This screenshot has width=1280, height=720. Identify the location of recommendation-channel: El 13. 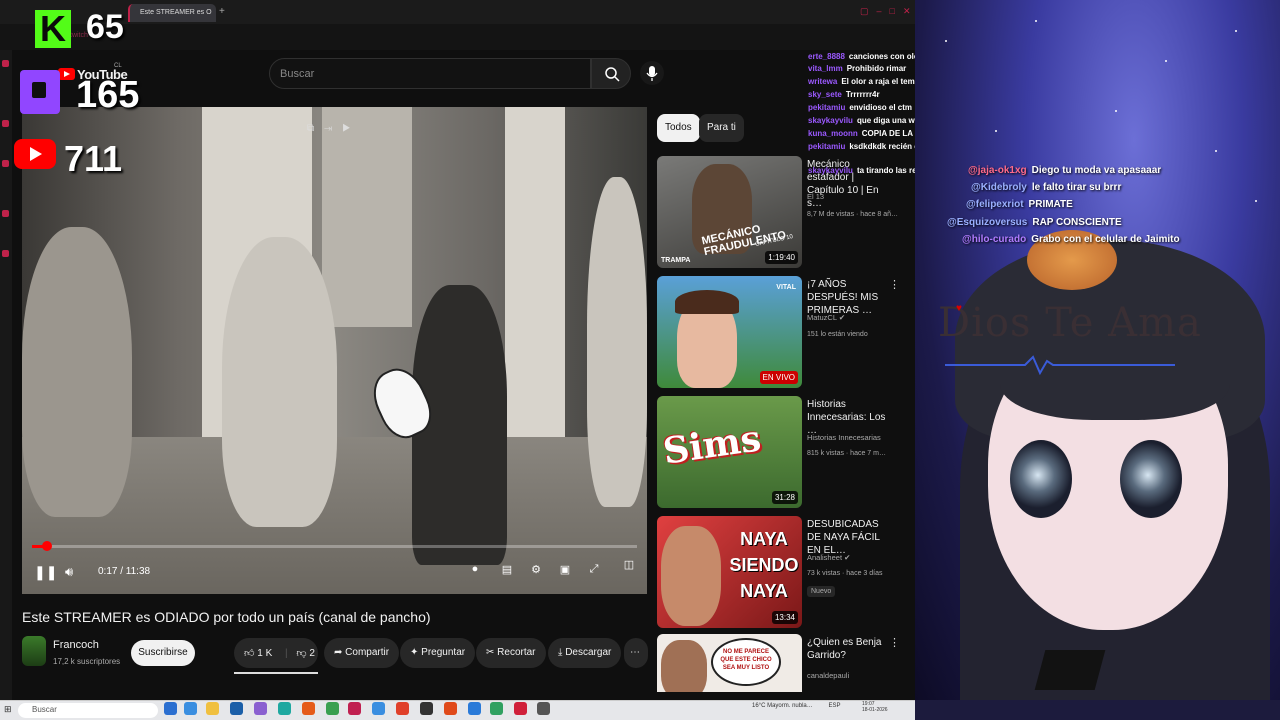
(815, 196).